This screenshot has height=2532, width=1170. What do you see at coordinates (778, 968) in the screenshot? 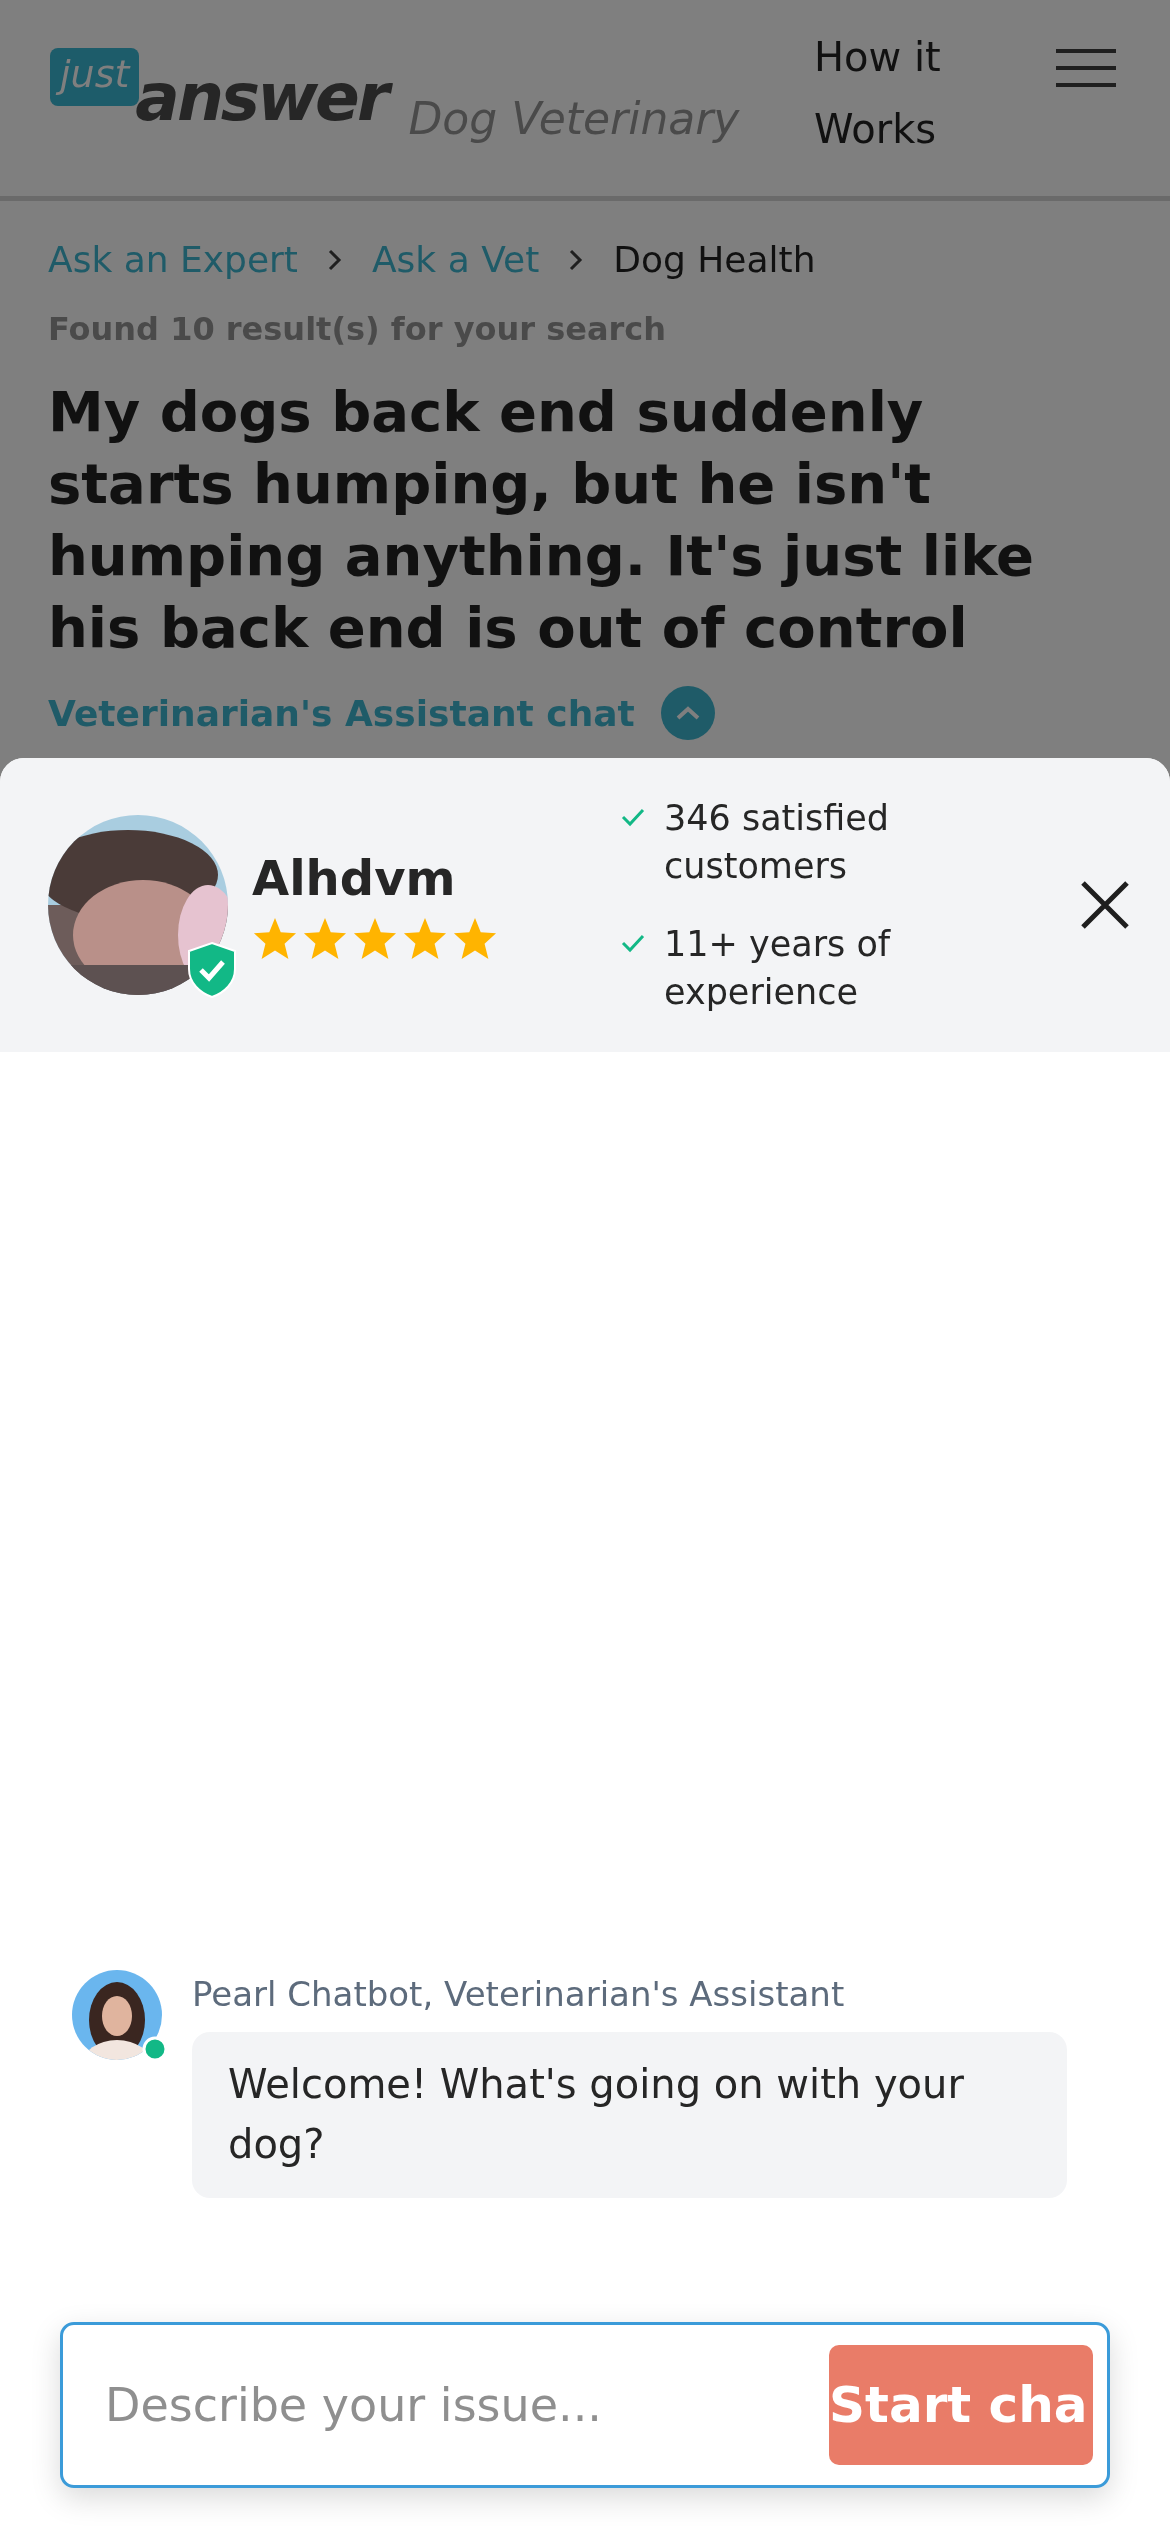
I see `fact-text: 11+ years of experience` at bounding box center [778, 968].